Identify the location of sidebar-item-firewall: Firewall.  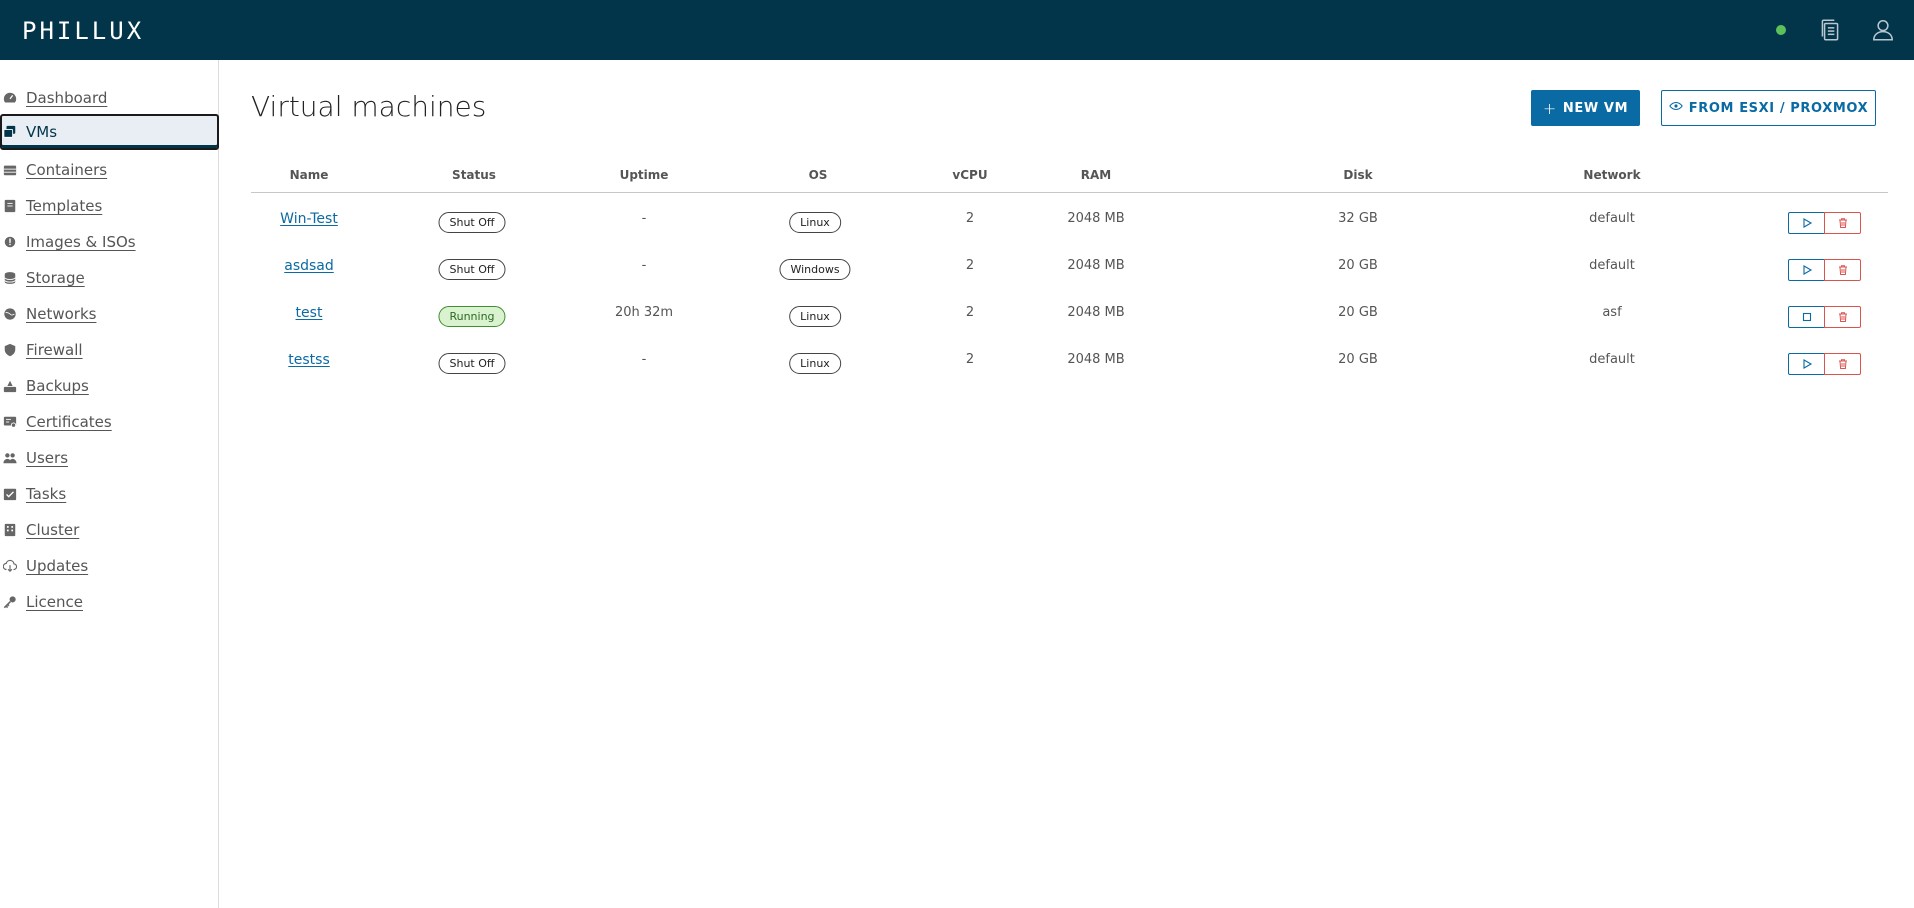
(109, 350).